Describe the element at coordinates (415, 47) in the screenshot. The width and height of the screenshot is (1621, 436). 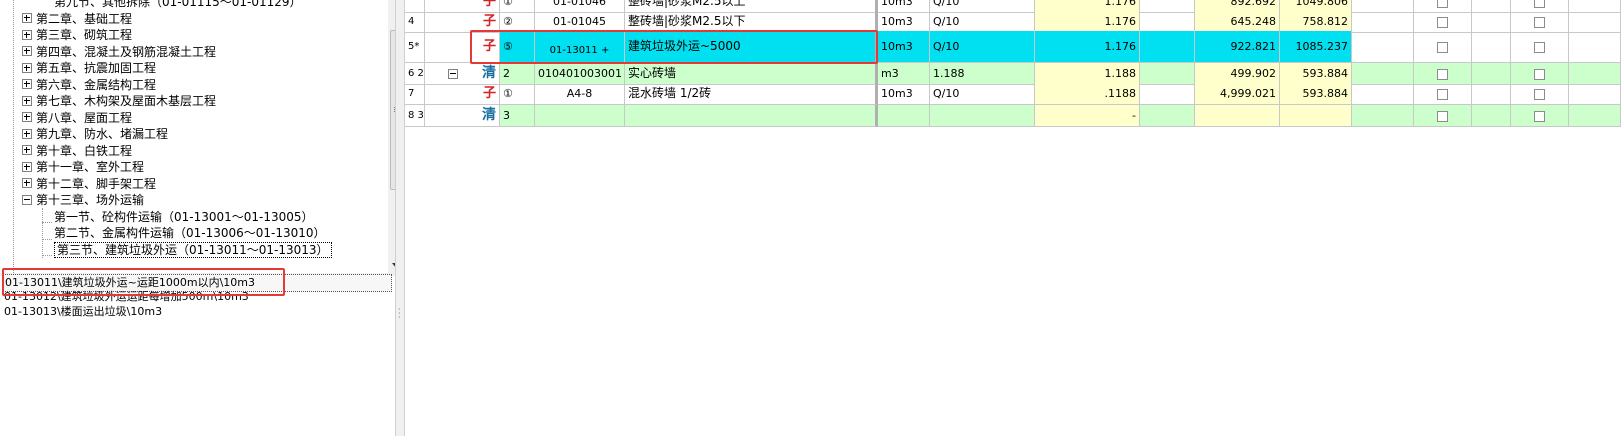
I see `row-number: 5*` at that location.